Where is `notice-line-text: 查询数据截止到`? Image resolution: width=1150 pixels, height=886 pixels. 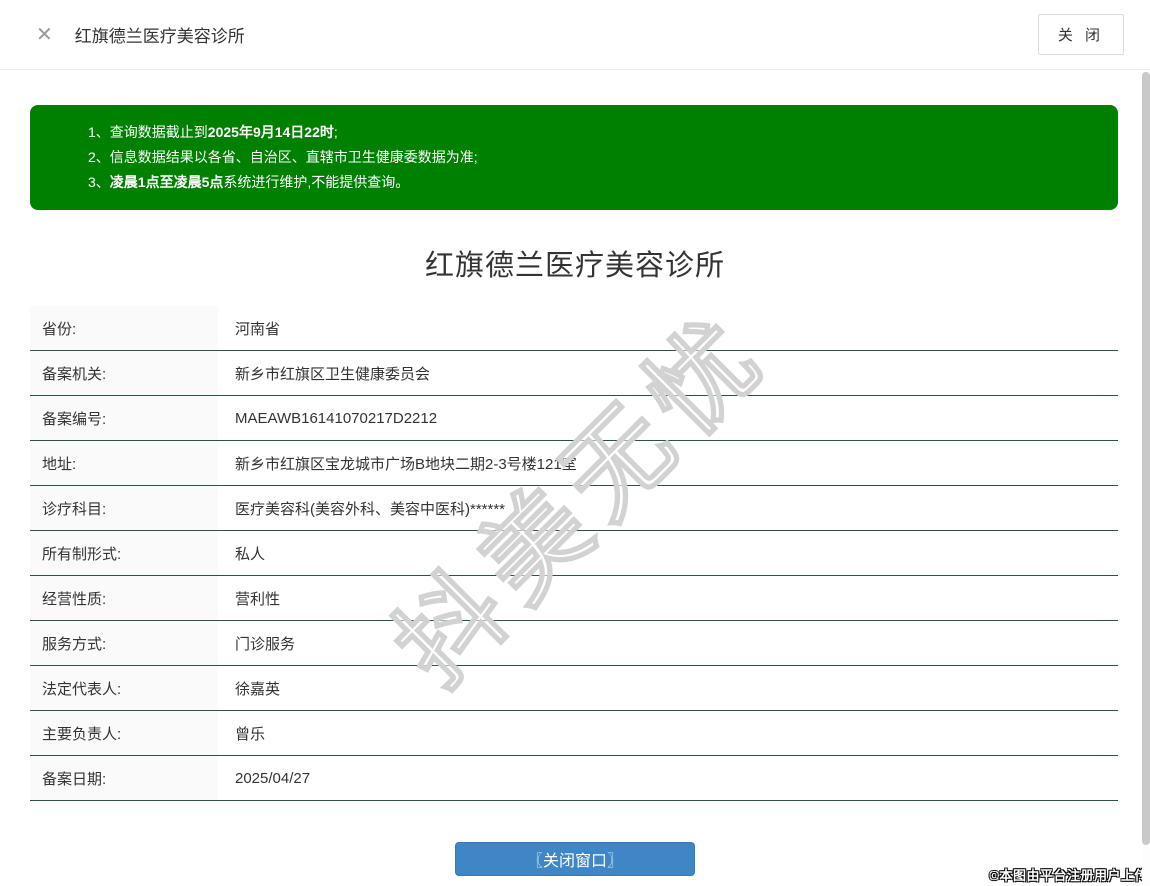 notice-line-text: 查询数据截止到 is located at coordinates (158, 132).